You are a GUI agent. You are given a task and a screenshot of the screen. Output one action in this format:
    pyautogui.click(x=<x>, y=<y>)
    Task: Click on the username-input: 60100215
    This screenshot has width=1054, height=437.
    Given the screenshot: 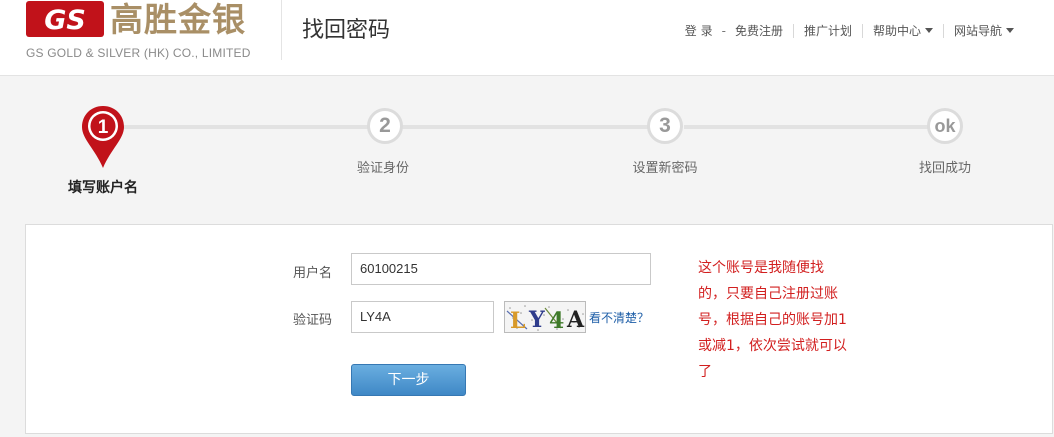 What is the action you would take?
    pyautogui.click(x=501, y=269)
    